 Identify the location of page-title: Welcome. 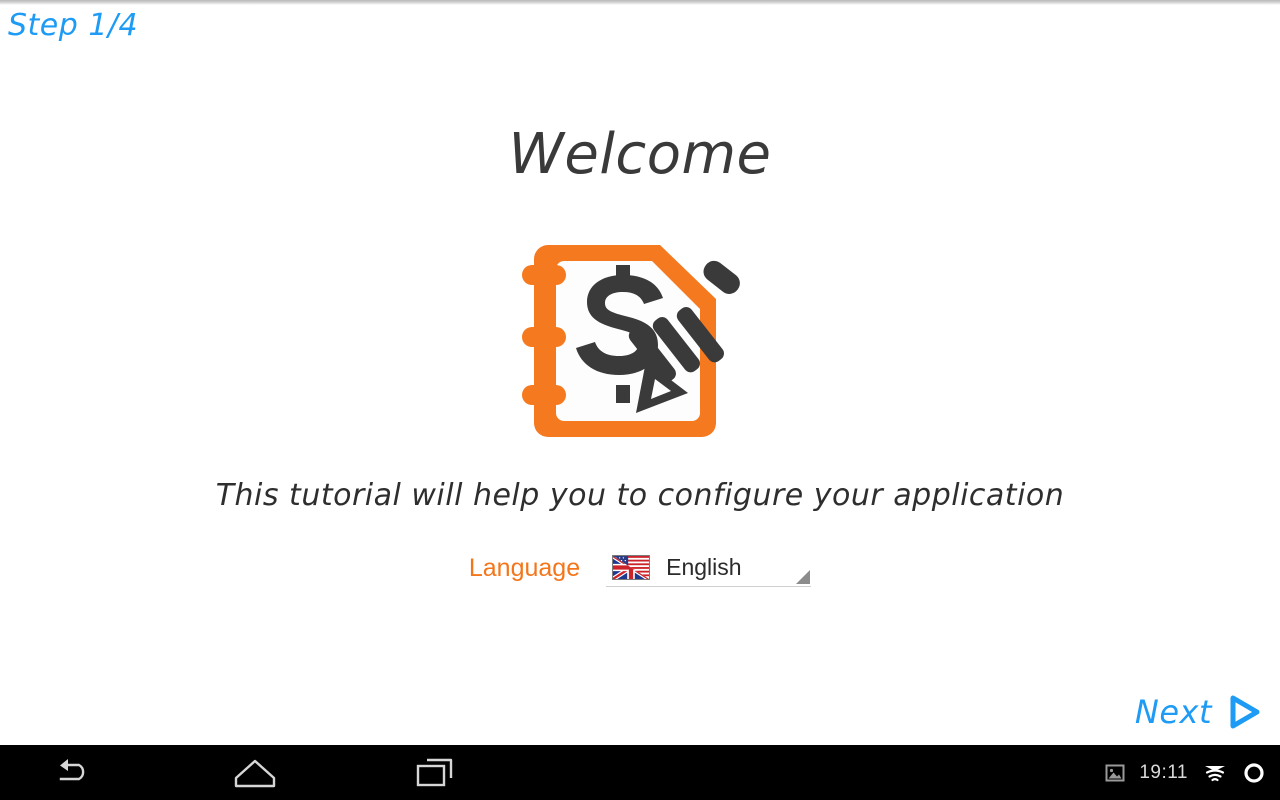
(640, 154).